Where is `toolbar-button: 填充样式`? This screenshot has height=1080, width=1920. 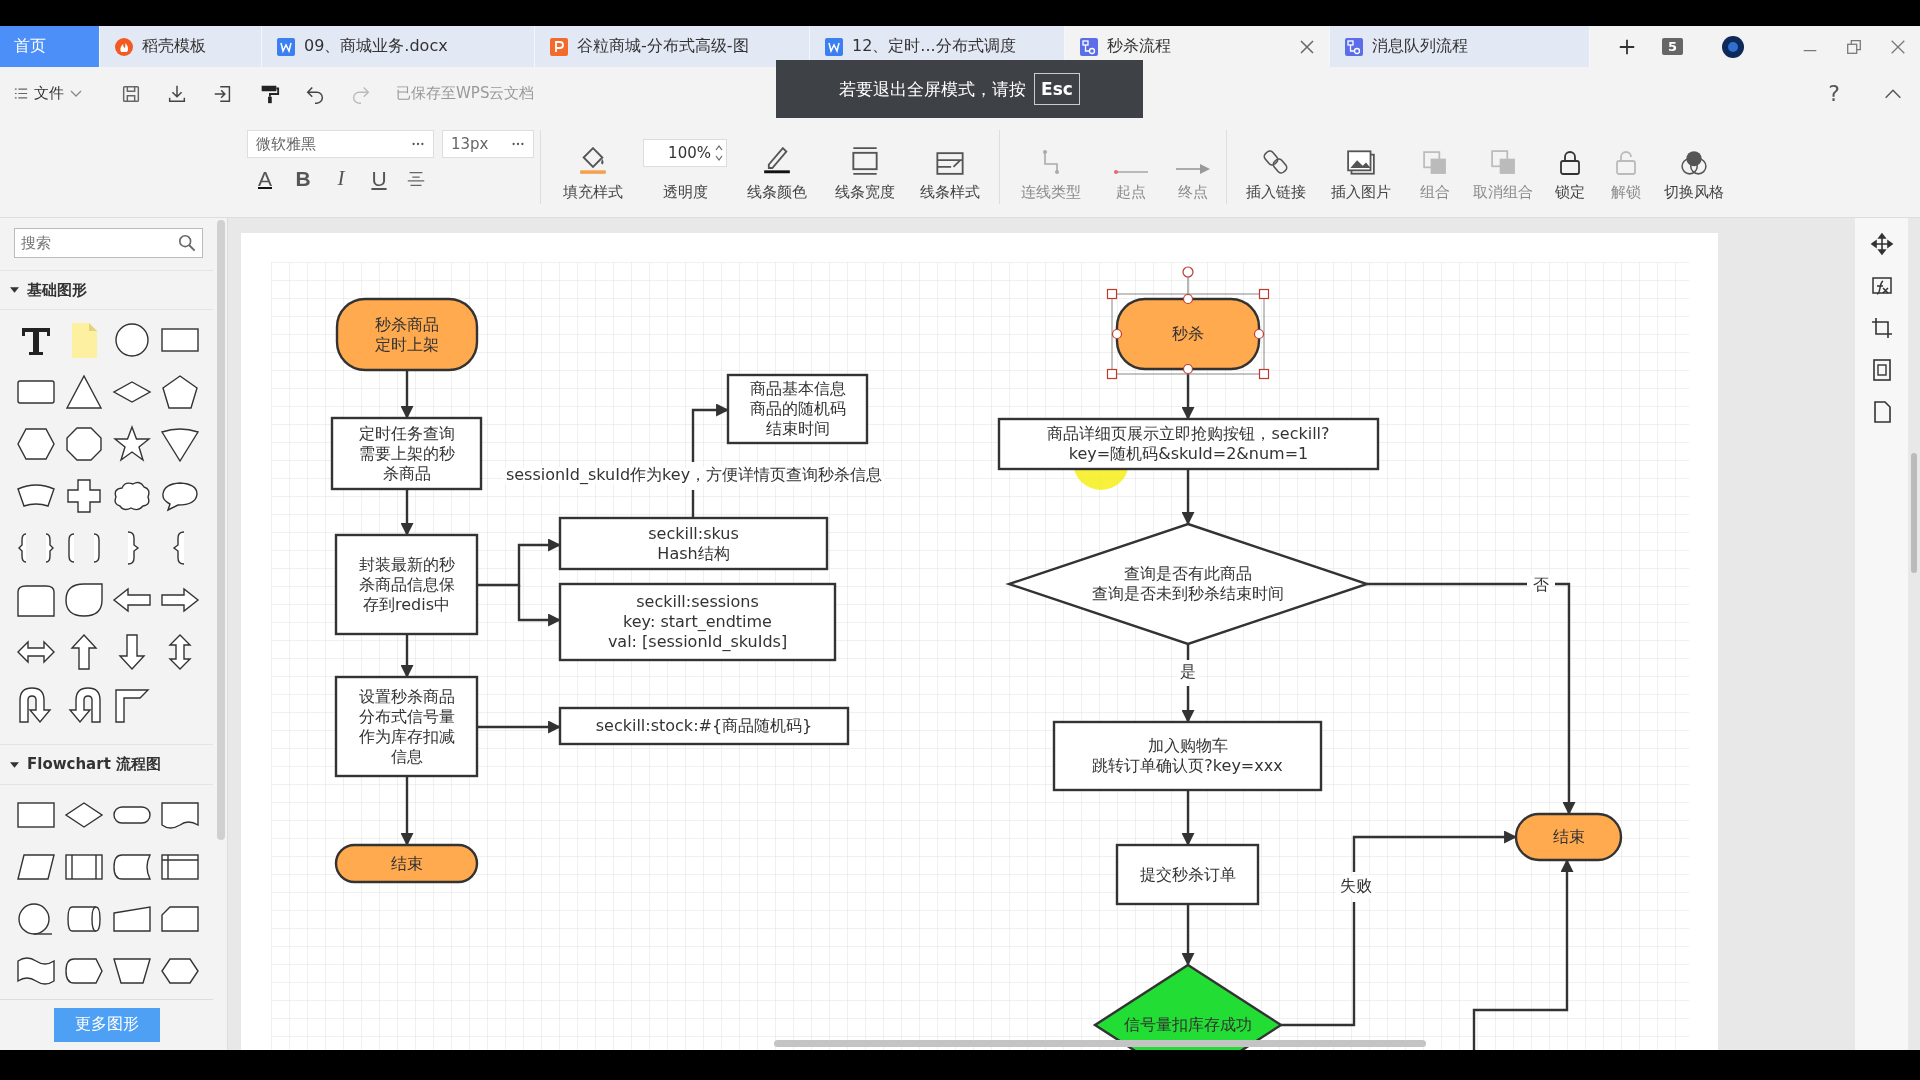 toolbar-button: 填充样式 is located at coordinates (593, 168).